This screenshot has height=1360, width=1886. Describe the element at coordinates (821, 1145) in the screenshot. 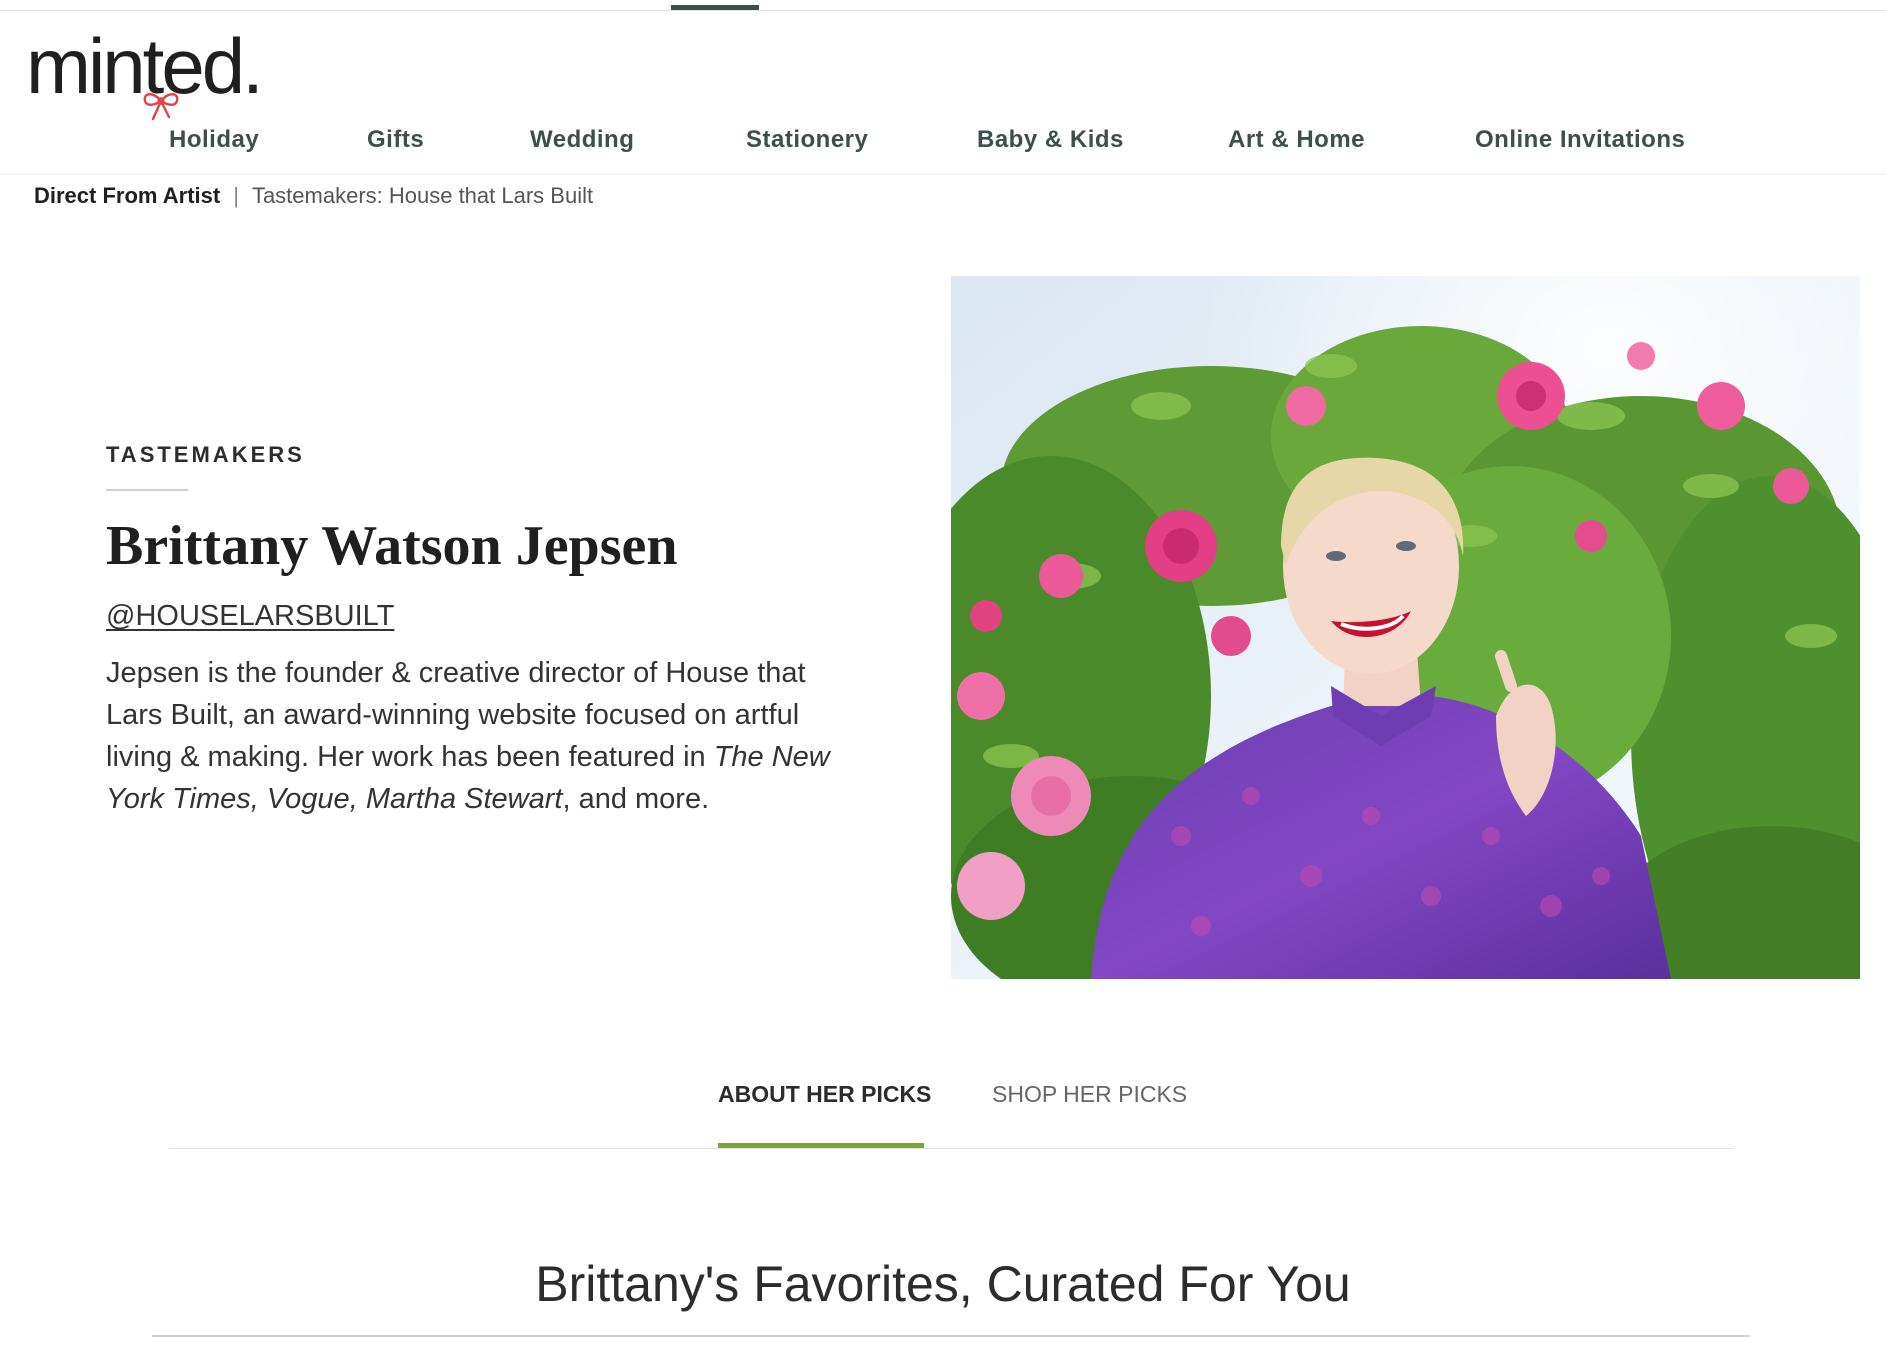

I see `active-tab-indicator` at that location.